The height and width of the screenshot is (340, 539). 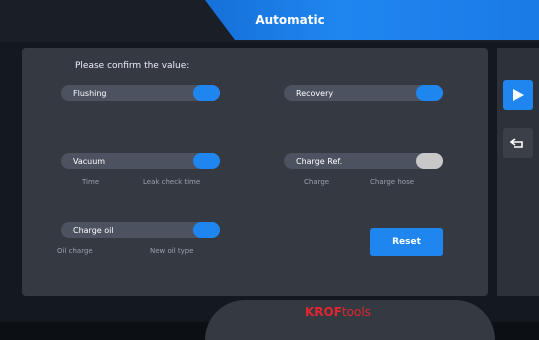 What do you see at coordinates (363, 161) in the screenshot?
I see `charge-ref-toggle-row: Charge Ref.` at bounding box center [363, 161].